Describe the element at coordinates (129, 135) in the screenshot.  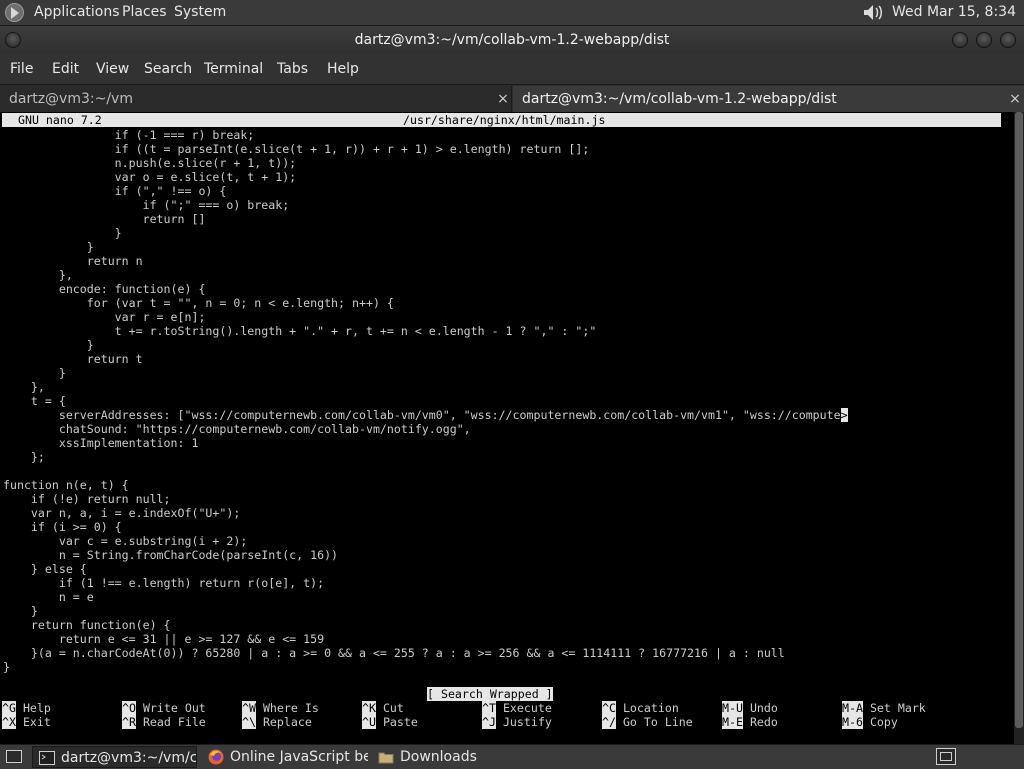
I see `code-line: if (-1 === r) break;` at that location.